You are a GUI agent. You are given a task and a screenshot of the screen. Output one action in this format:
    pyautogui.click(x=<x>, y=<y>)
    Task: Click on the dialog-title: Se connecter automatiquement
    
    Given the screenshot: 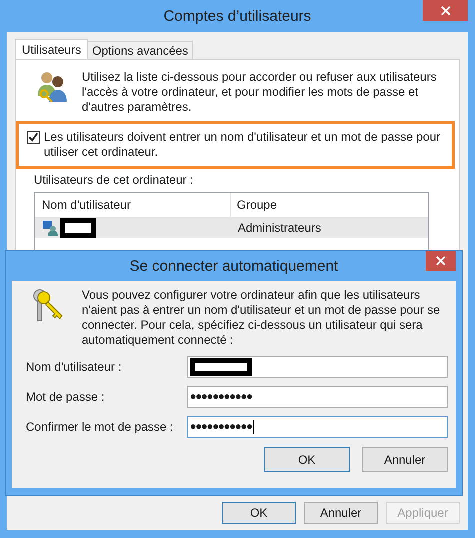 What is the action you would take?
    pyautogui.click(x=234, y=266)
    